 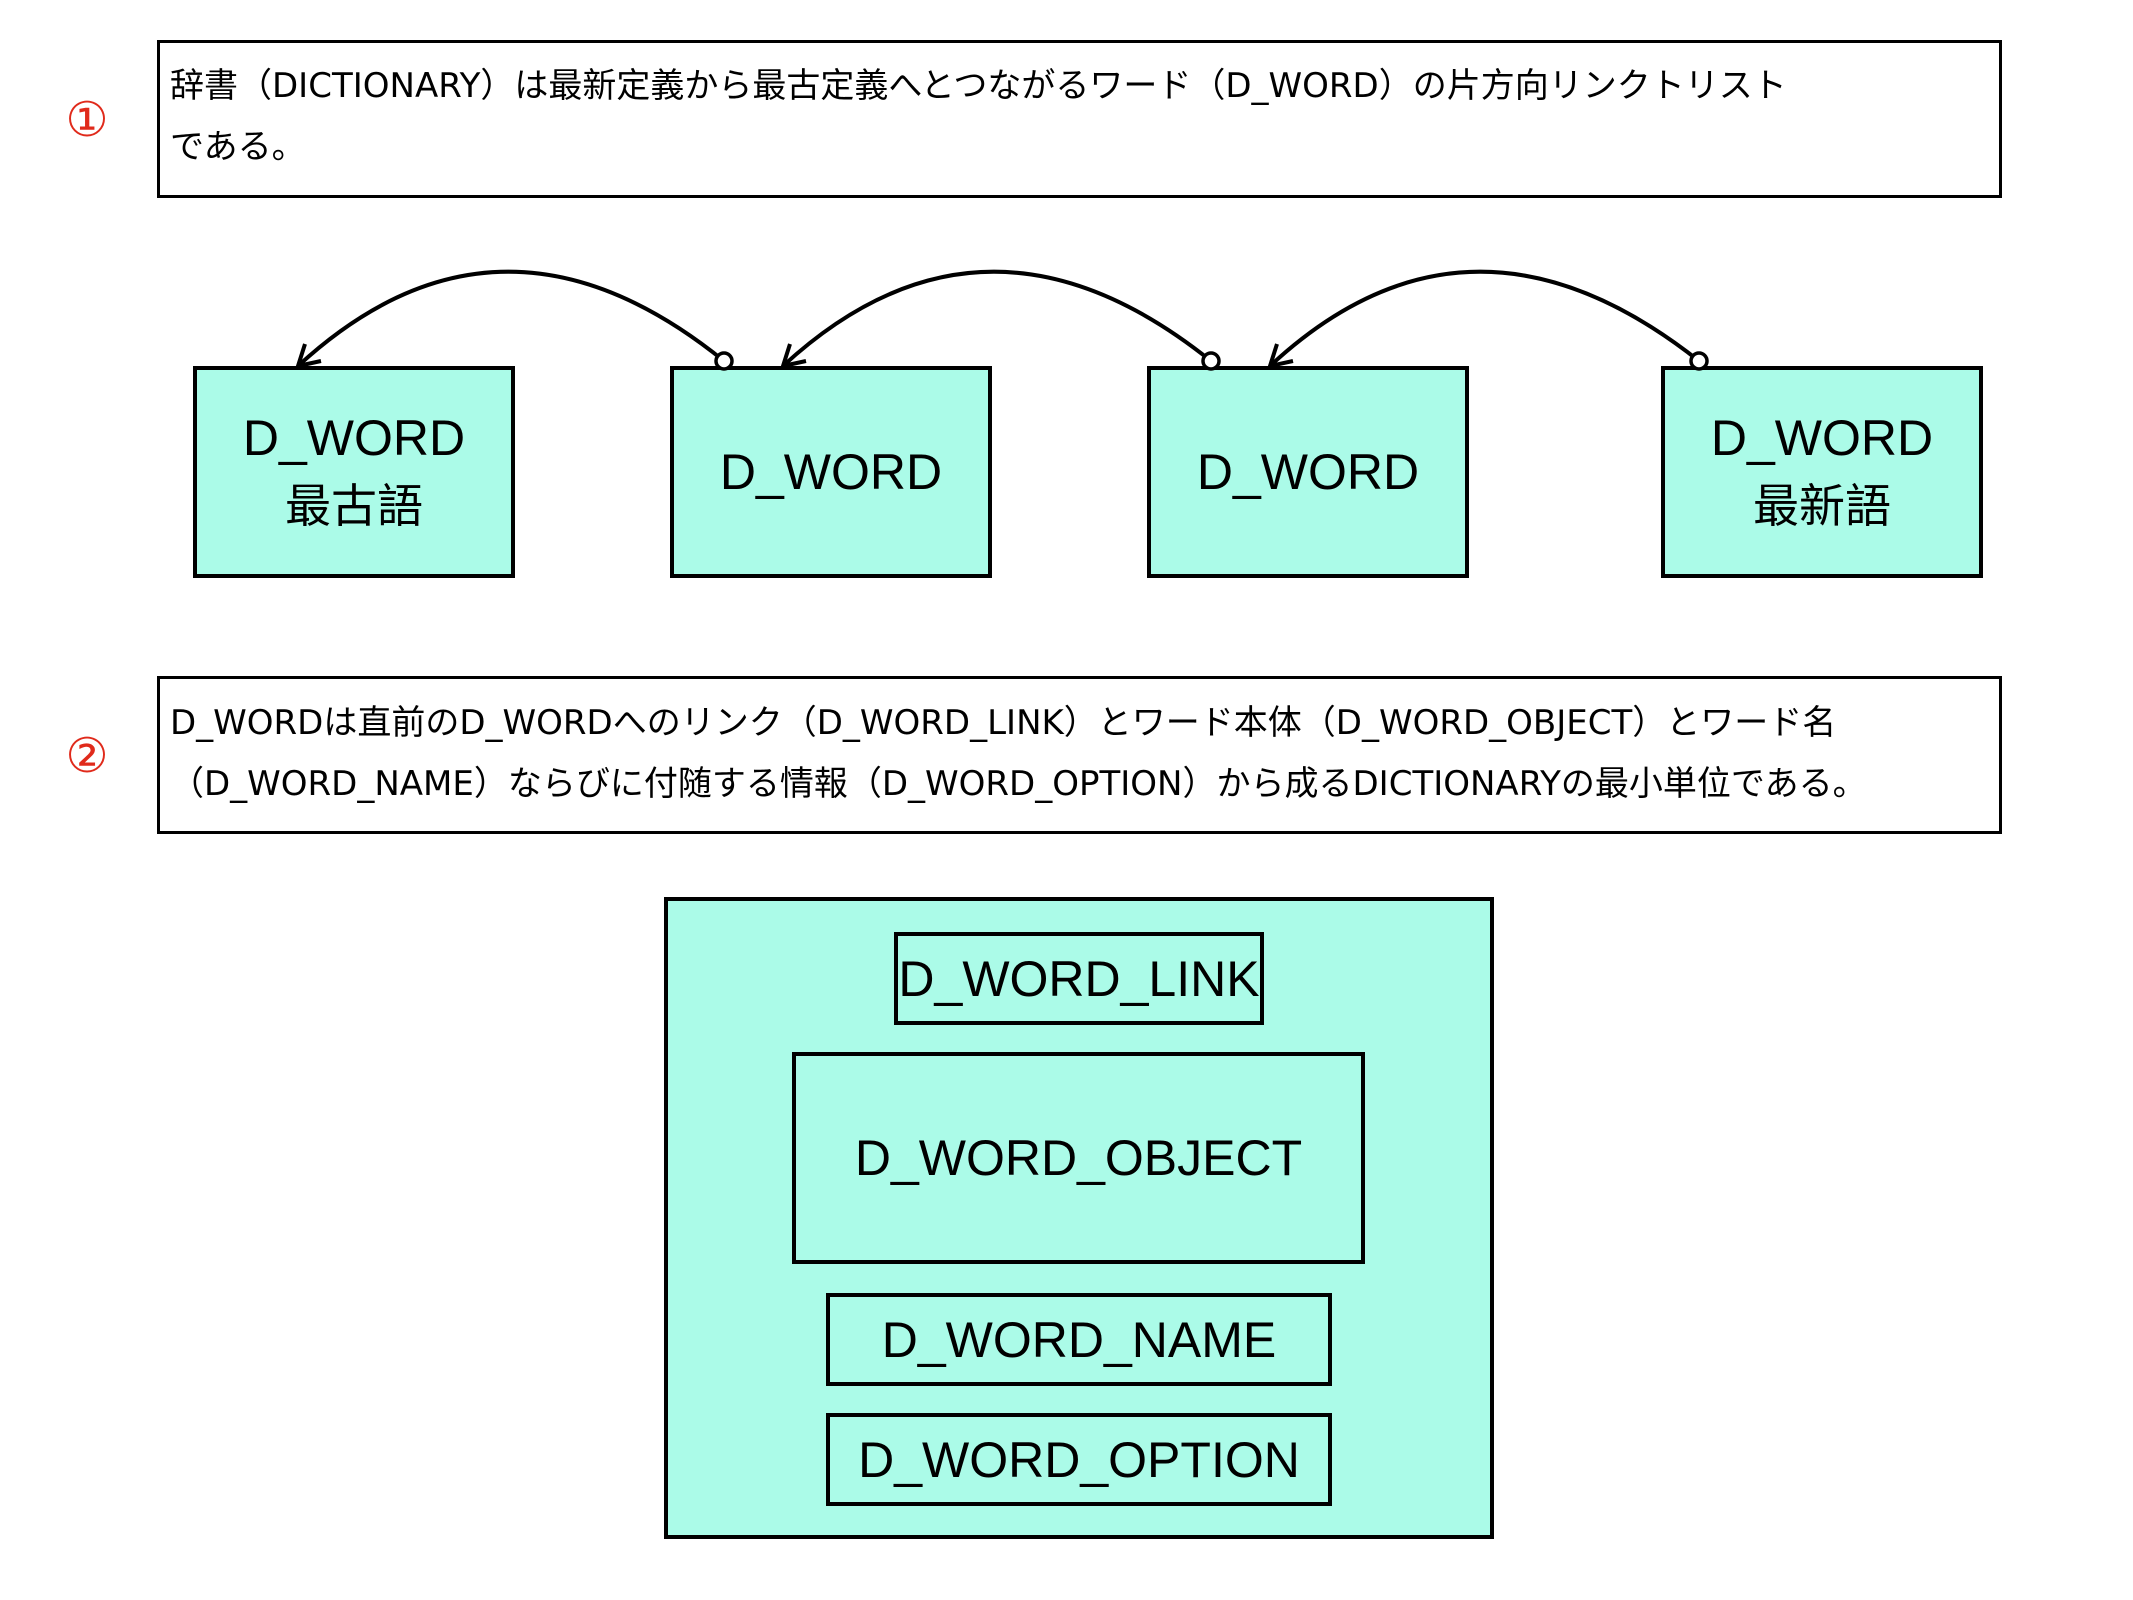 I want to click on component-d-word-option: D_WORD_OPTION, so click(x=1079, y=1459).